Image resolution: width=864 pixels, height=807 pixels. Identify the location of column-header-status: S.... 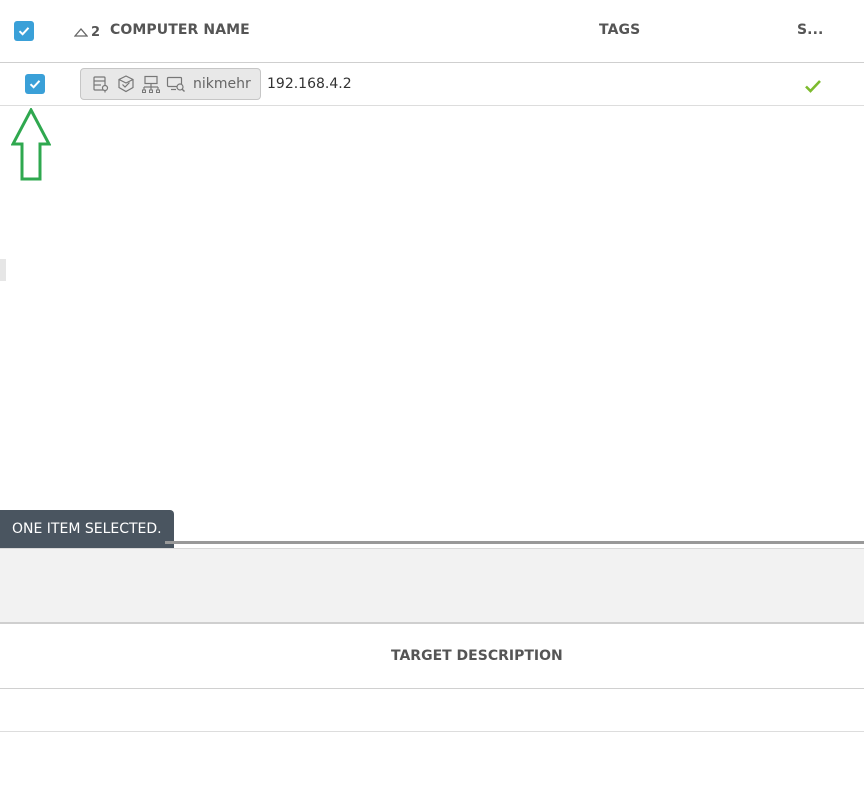
(810, 30).